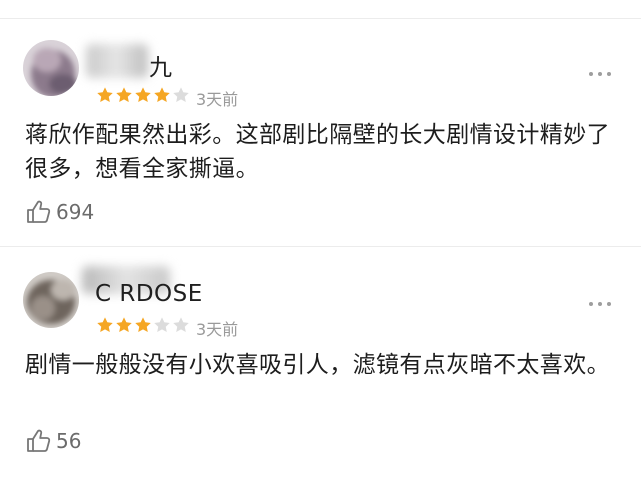 Image resolution: width=641 pixels, height=494 pixels. Describe the element at coordinates (317, 365) in the screenshot. I see `review-content: 剧情一般般没有小欢喜吸引人，滤镜有点灰暗不太喜欢。` at that location.